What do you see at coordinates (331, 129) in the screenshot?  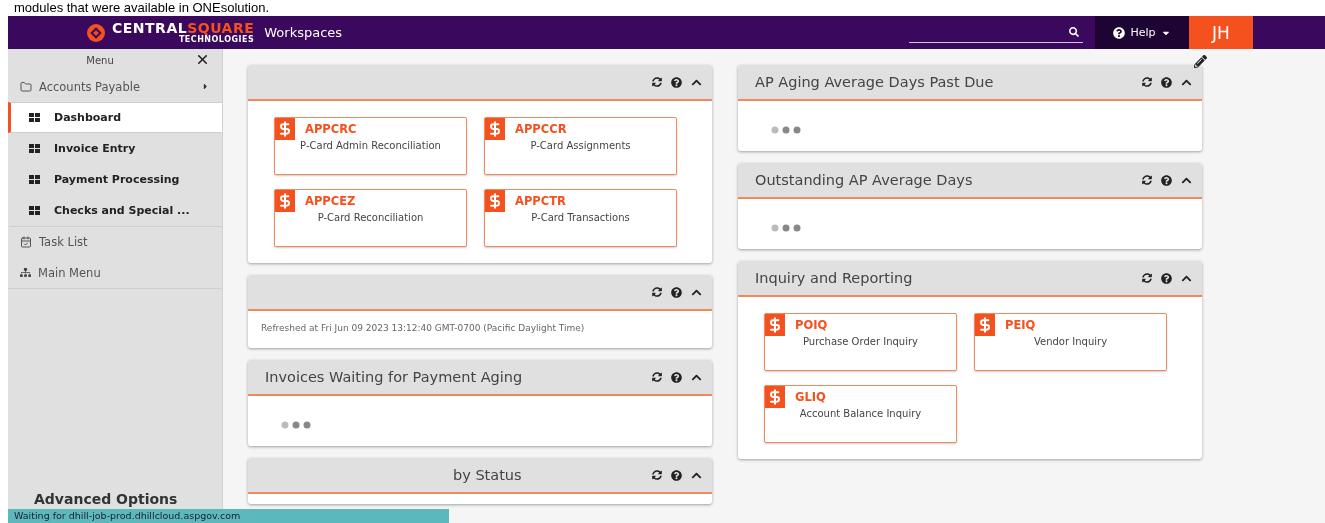 I see `app-code: APPCRC` at bounding box center [331, 129].